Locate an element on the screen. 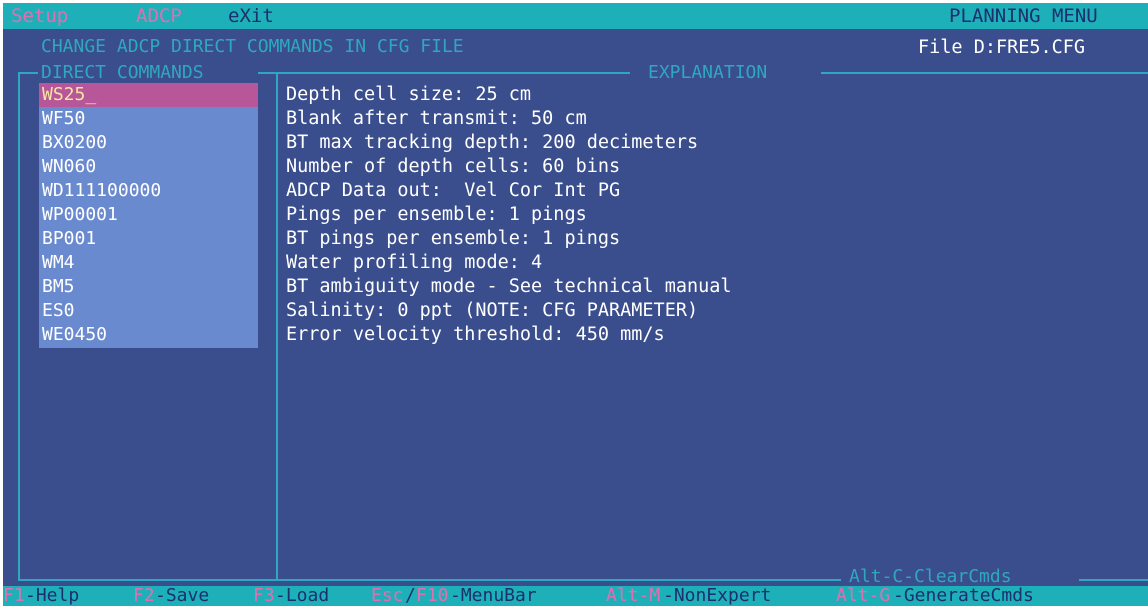  commands-frame-top-left is located at coordinates (28, 73).